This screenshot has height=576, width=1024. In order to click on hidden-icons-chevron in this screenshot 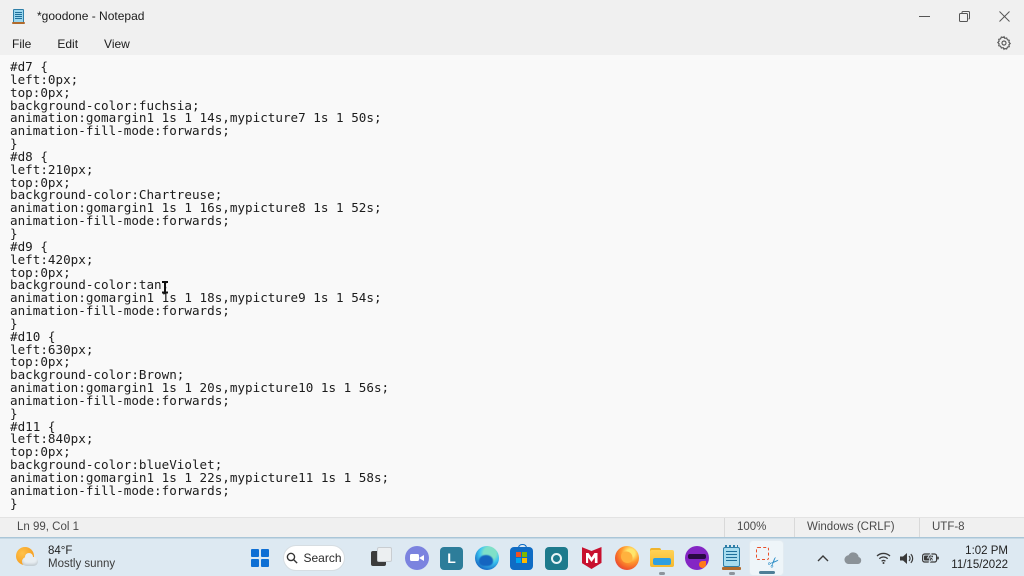, I will do `click(823, 558)`.